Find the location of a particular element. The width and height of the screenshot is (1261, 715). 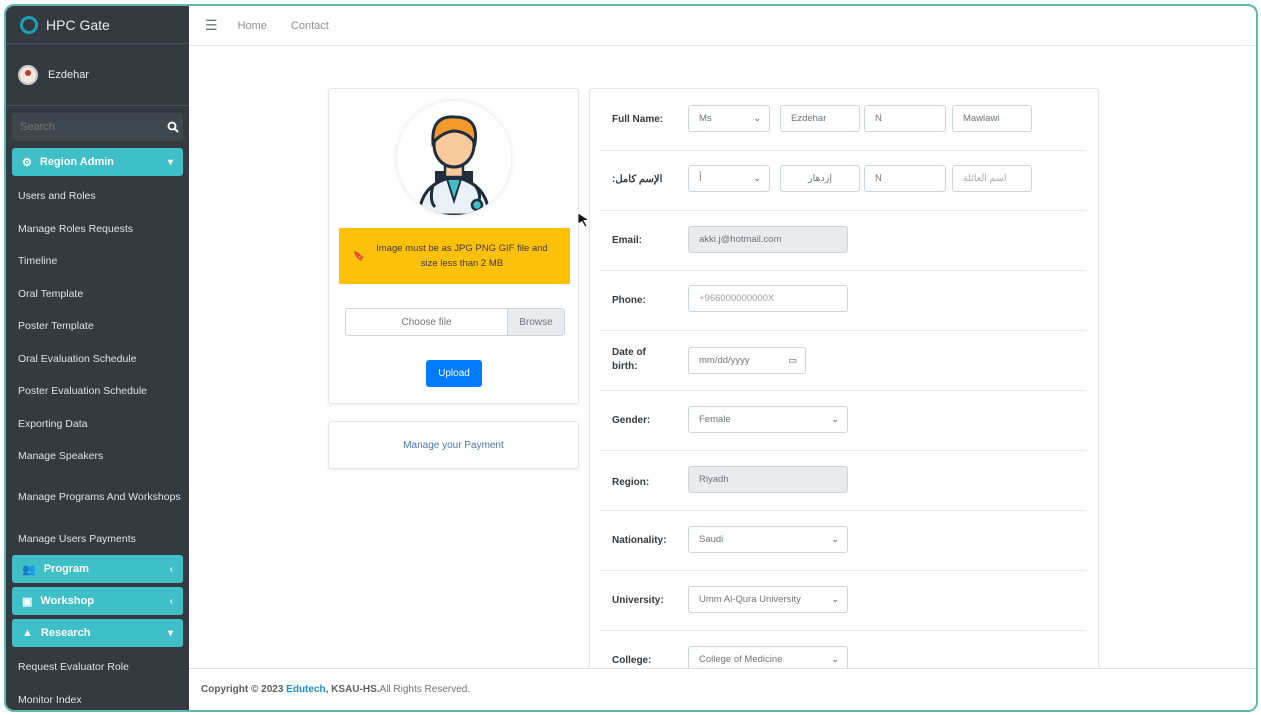

sidebar-group-research: ▲ Research ▾ is located at coordinates (97, 633).